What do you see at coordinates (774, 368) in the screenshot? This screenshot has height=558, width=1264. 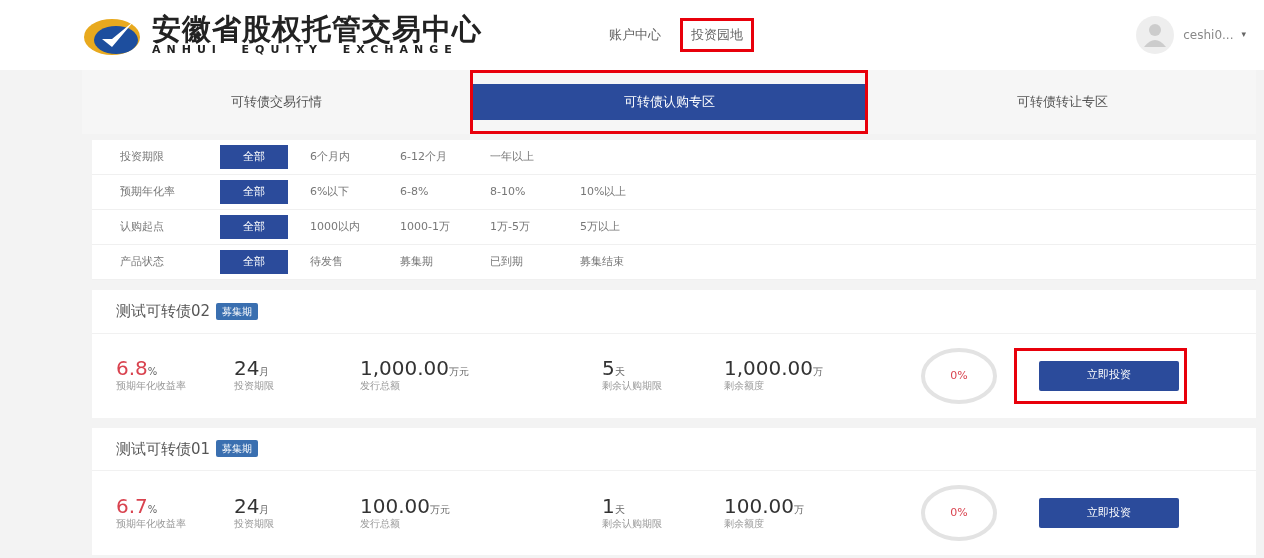 I see `remaining-value: 1,000.00万` at bounding box center [774, 368].